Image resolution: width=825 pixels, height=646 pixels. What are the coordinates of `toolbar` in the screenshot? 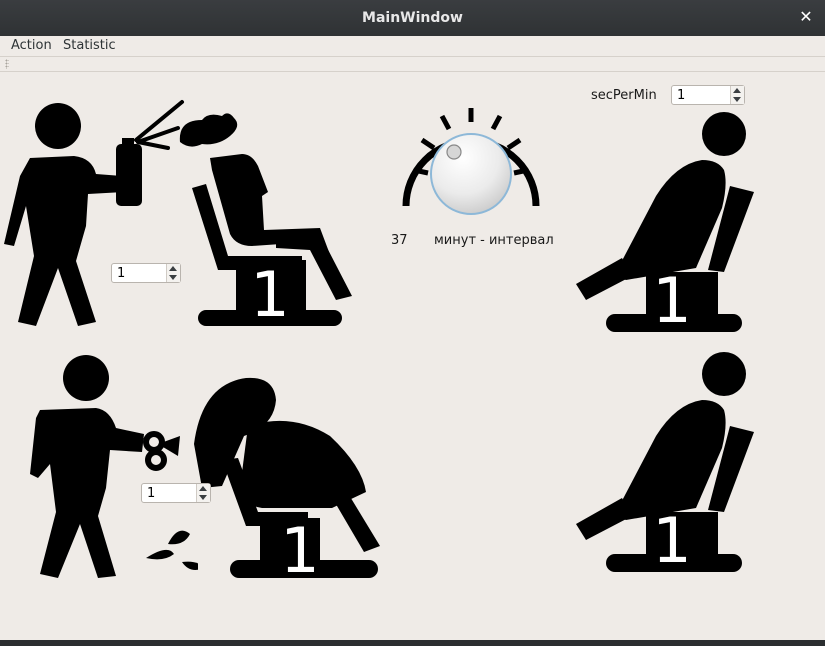 It's located at (412, 64).